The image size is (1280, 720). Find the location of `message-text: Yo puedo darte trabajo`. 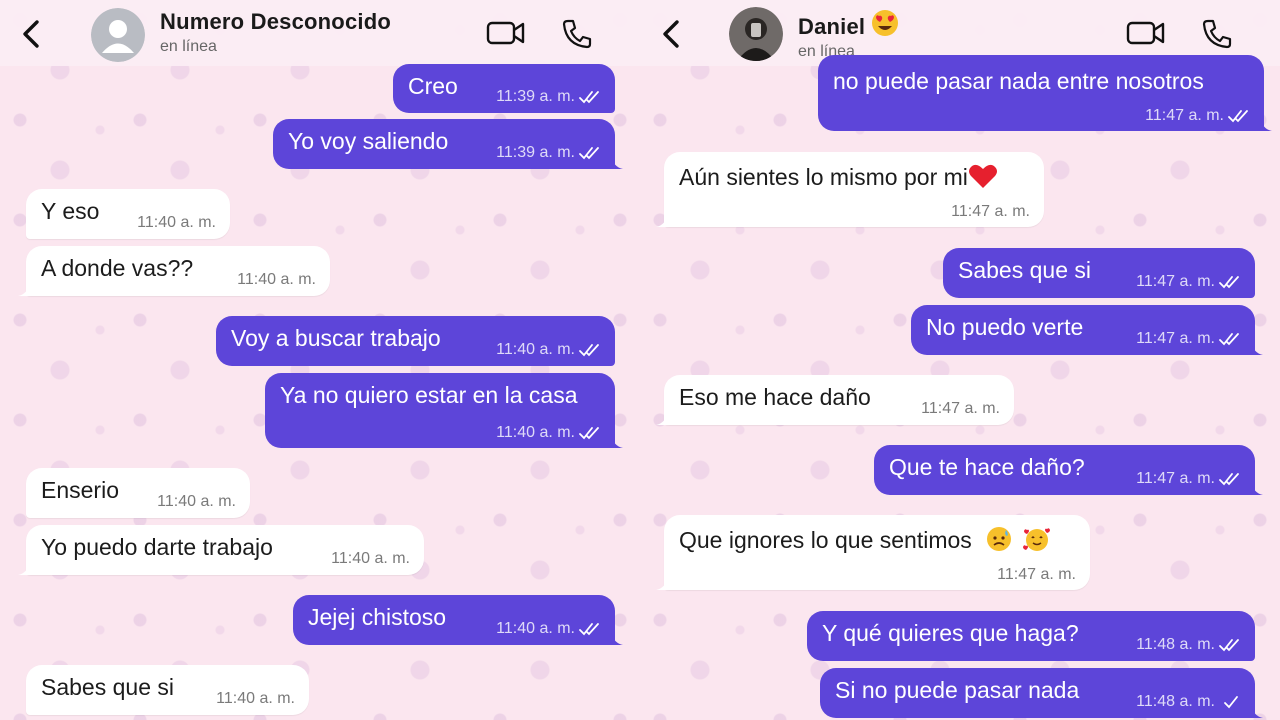

message-text: Yo puedo darte trabajo is located at coordinates (157, 547).